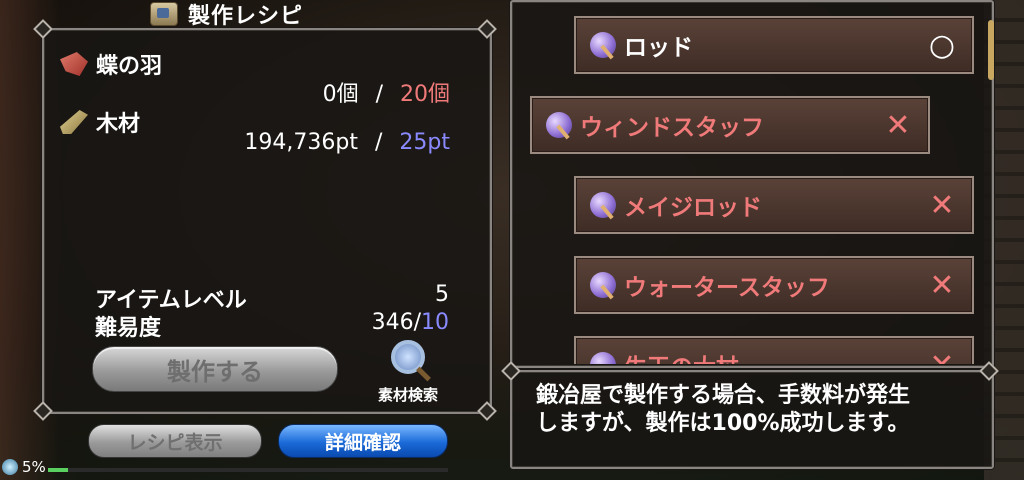  What do you see at coordinates (363, 441) in the screenshot?
I see `detail-confirm-button: 詳細確認` at bounding box center [363, 441].